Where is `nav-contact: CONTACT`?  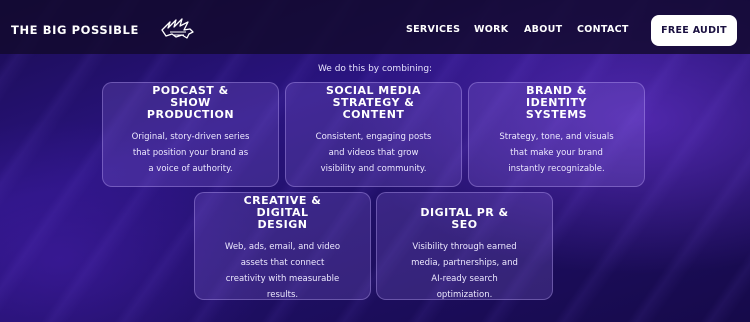 nav-contact: CONTACT is located at coordinates (603, 29).